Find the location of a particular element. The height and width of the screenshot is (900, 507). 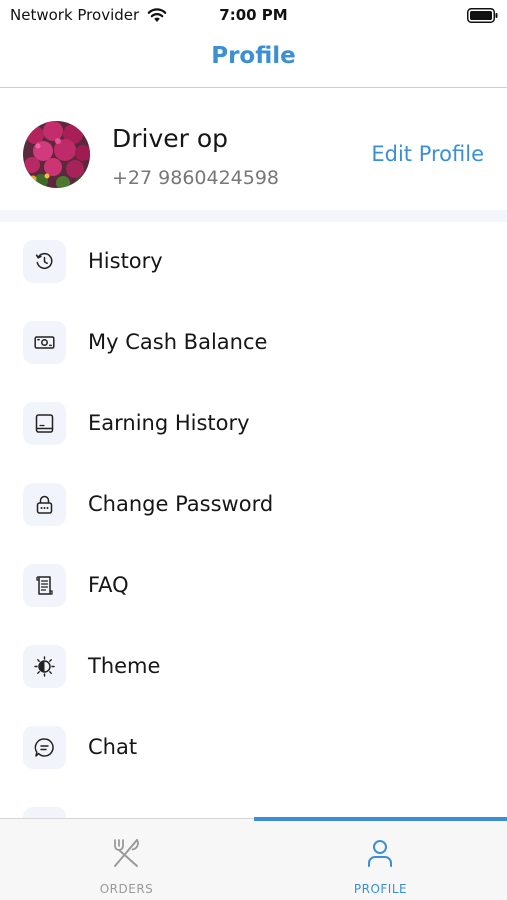

tab-orders: ORDERS is located at coordinates (126, 859).